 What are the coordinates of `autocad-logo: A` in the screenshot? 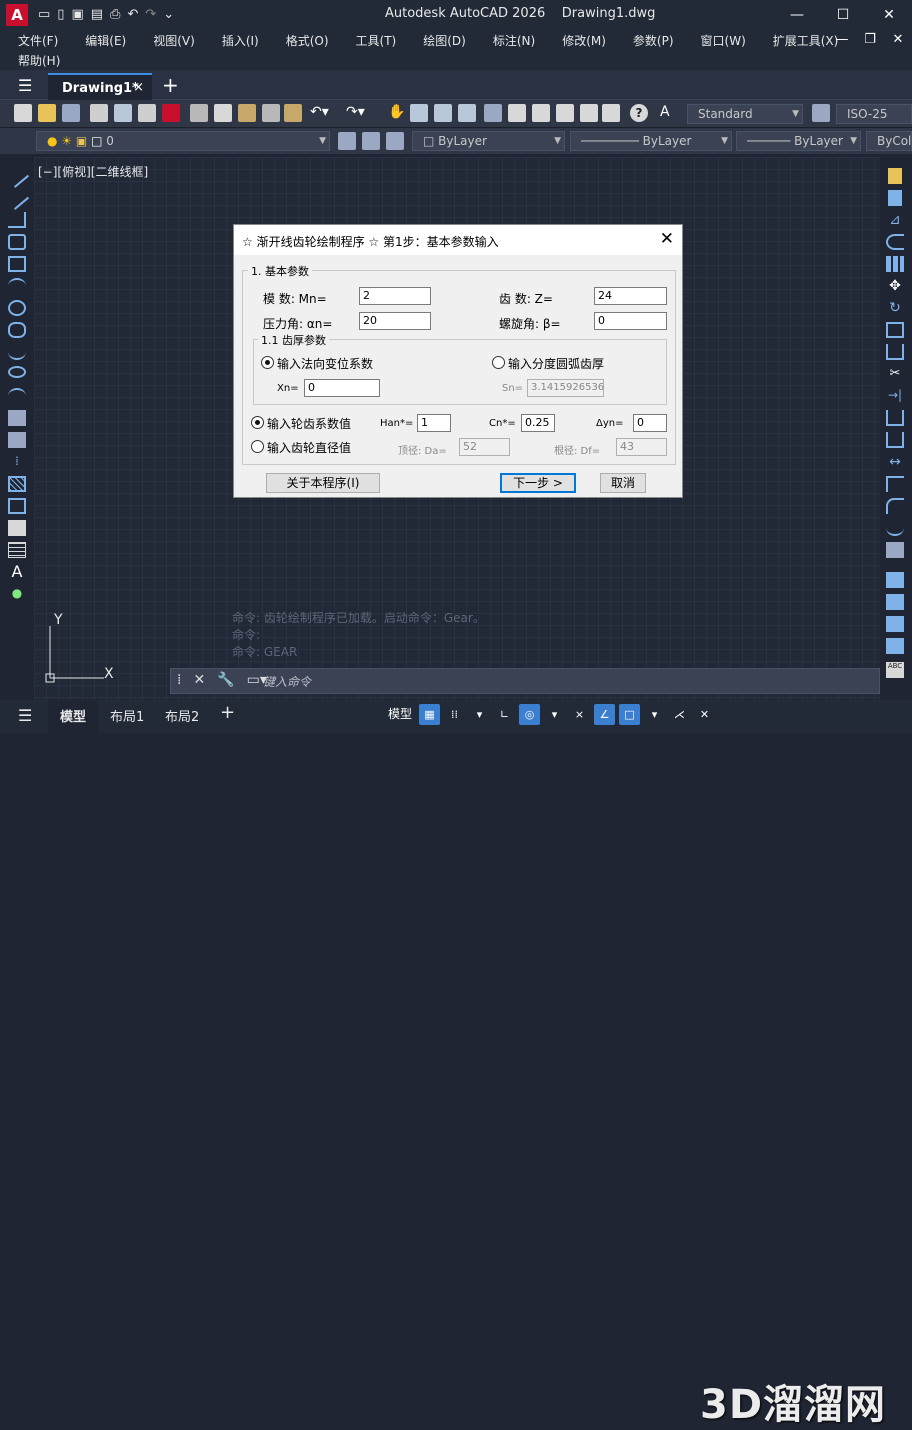 It's located at (17, 15).